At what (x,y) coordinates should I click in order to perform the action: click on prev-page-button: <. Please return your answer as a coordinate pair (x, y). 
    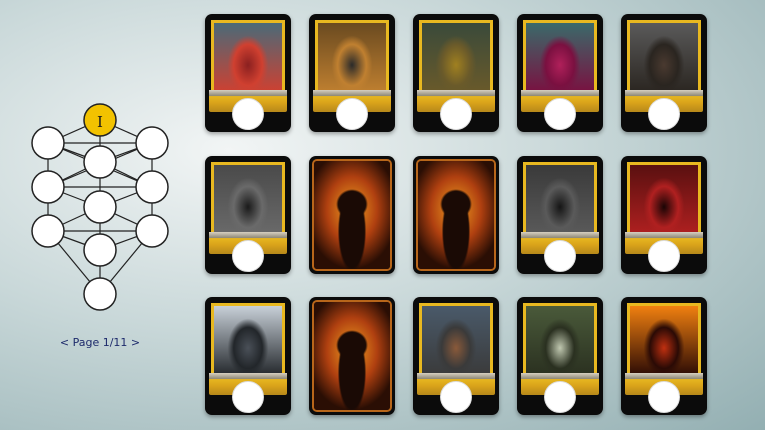
    Looking at the image, I should click on (64, 342).